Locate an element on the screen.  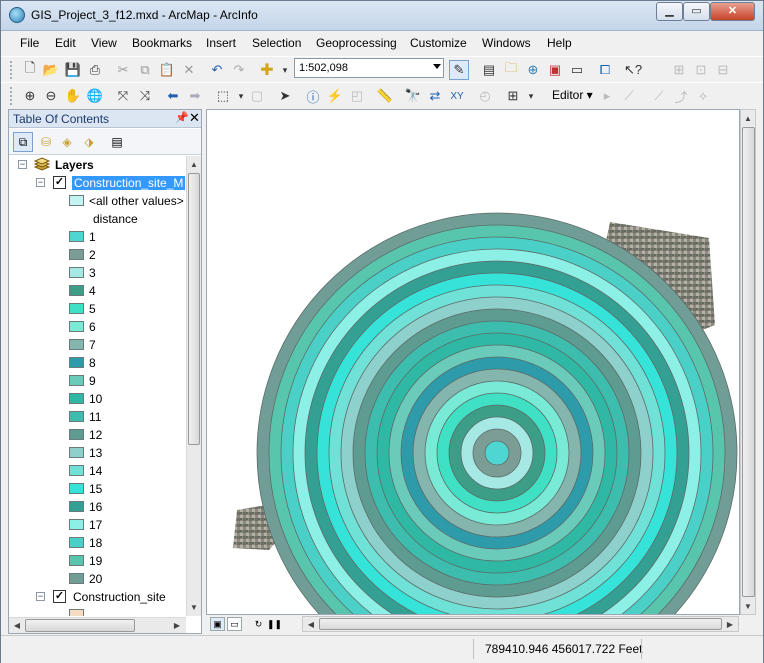
close-button: ✕ is located at coordinates (732, 11).